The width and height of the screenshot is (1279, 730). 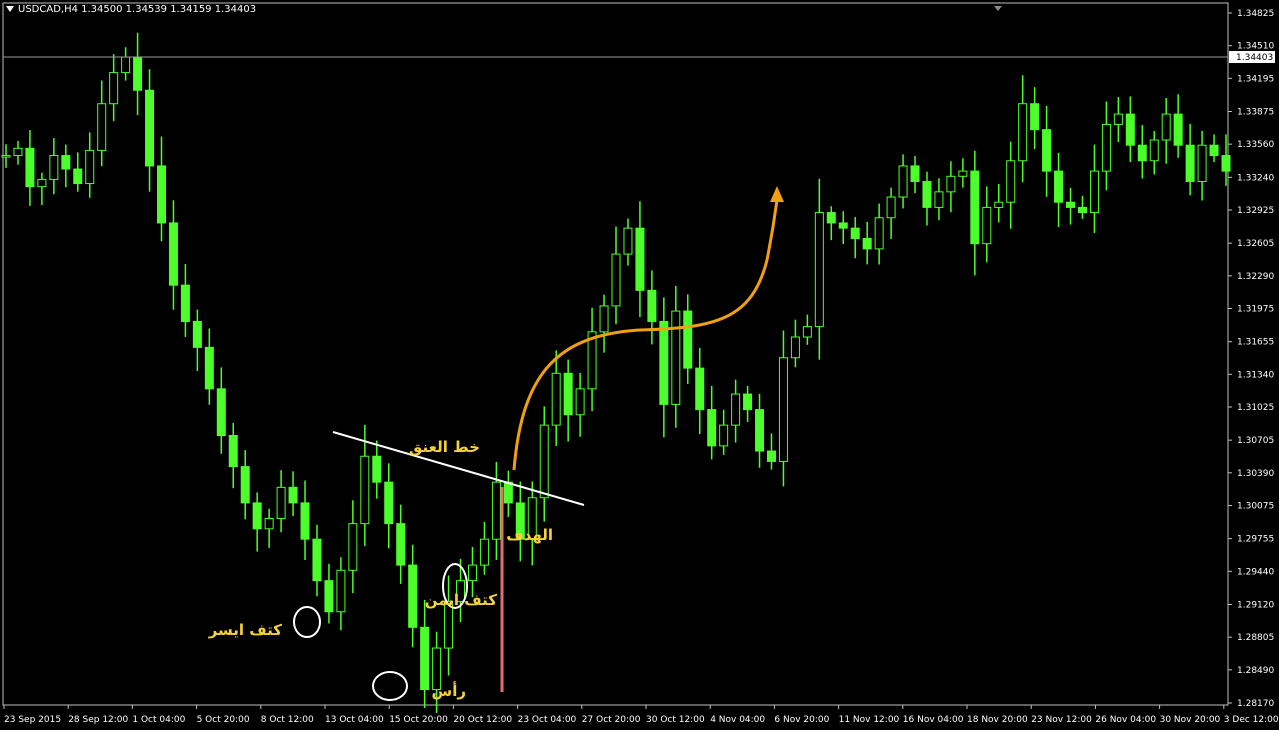 What do you see at coordinates (418, 720) in the screenshot?
I see `x-tick-label: 15 Oct 20:00` at bounding box center [418, 720].